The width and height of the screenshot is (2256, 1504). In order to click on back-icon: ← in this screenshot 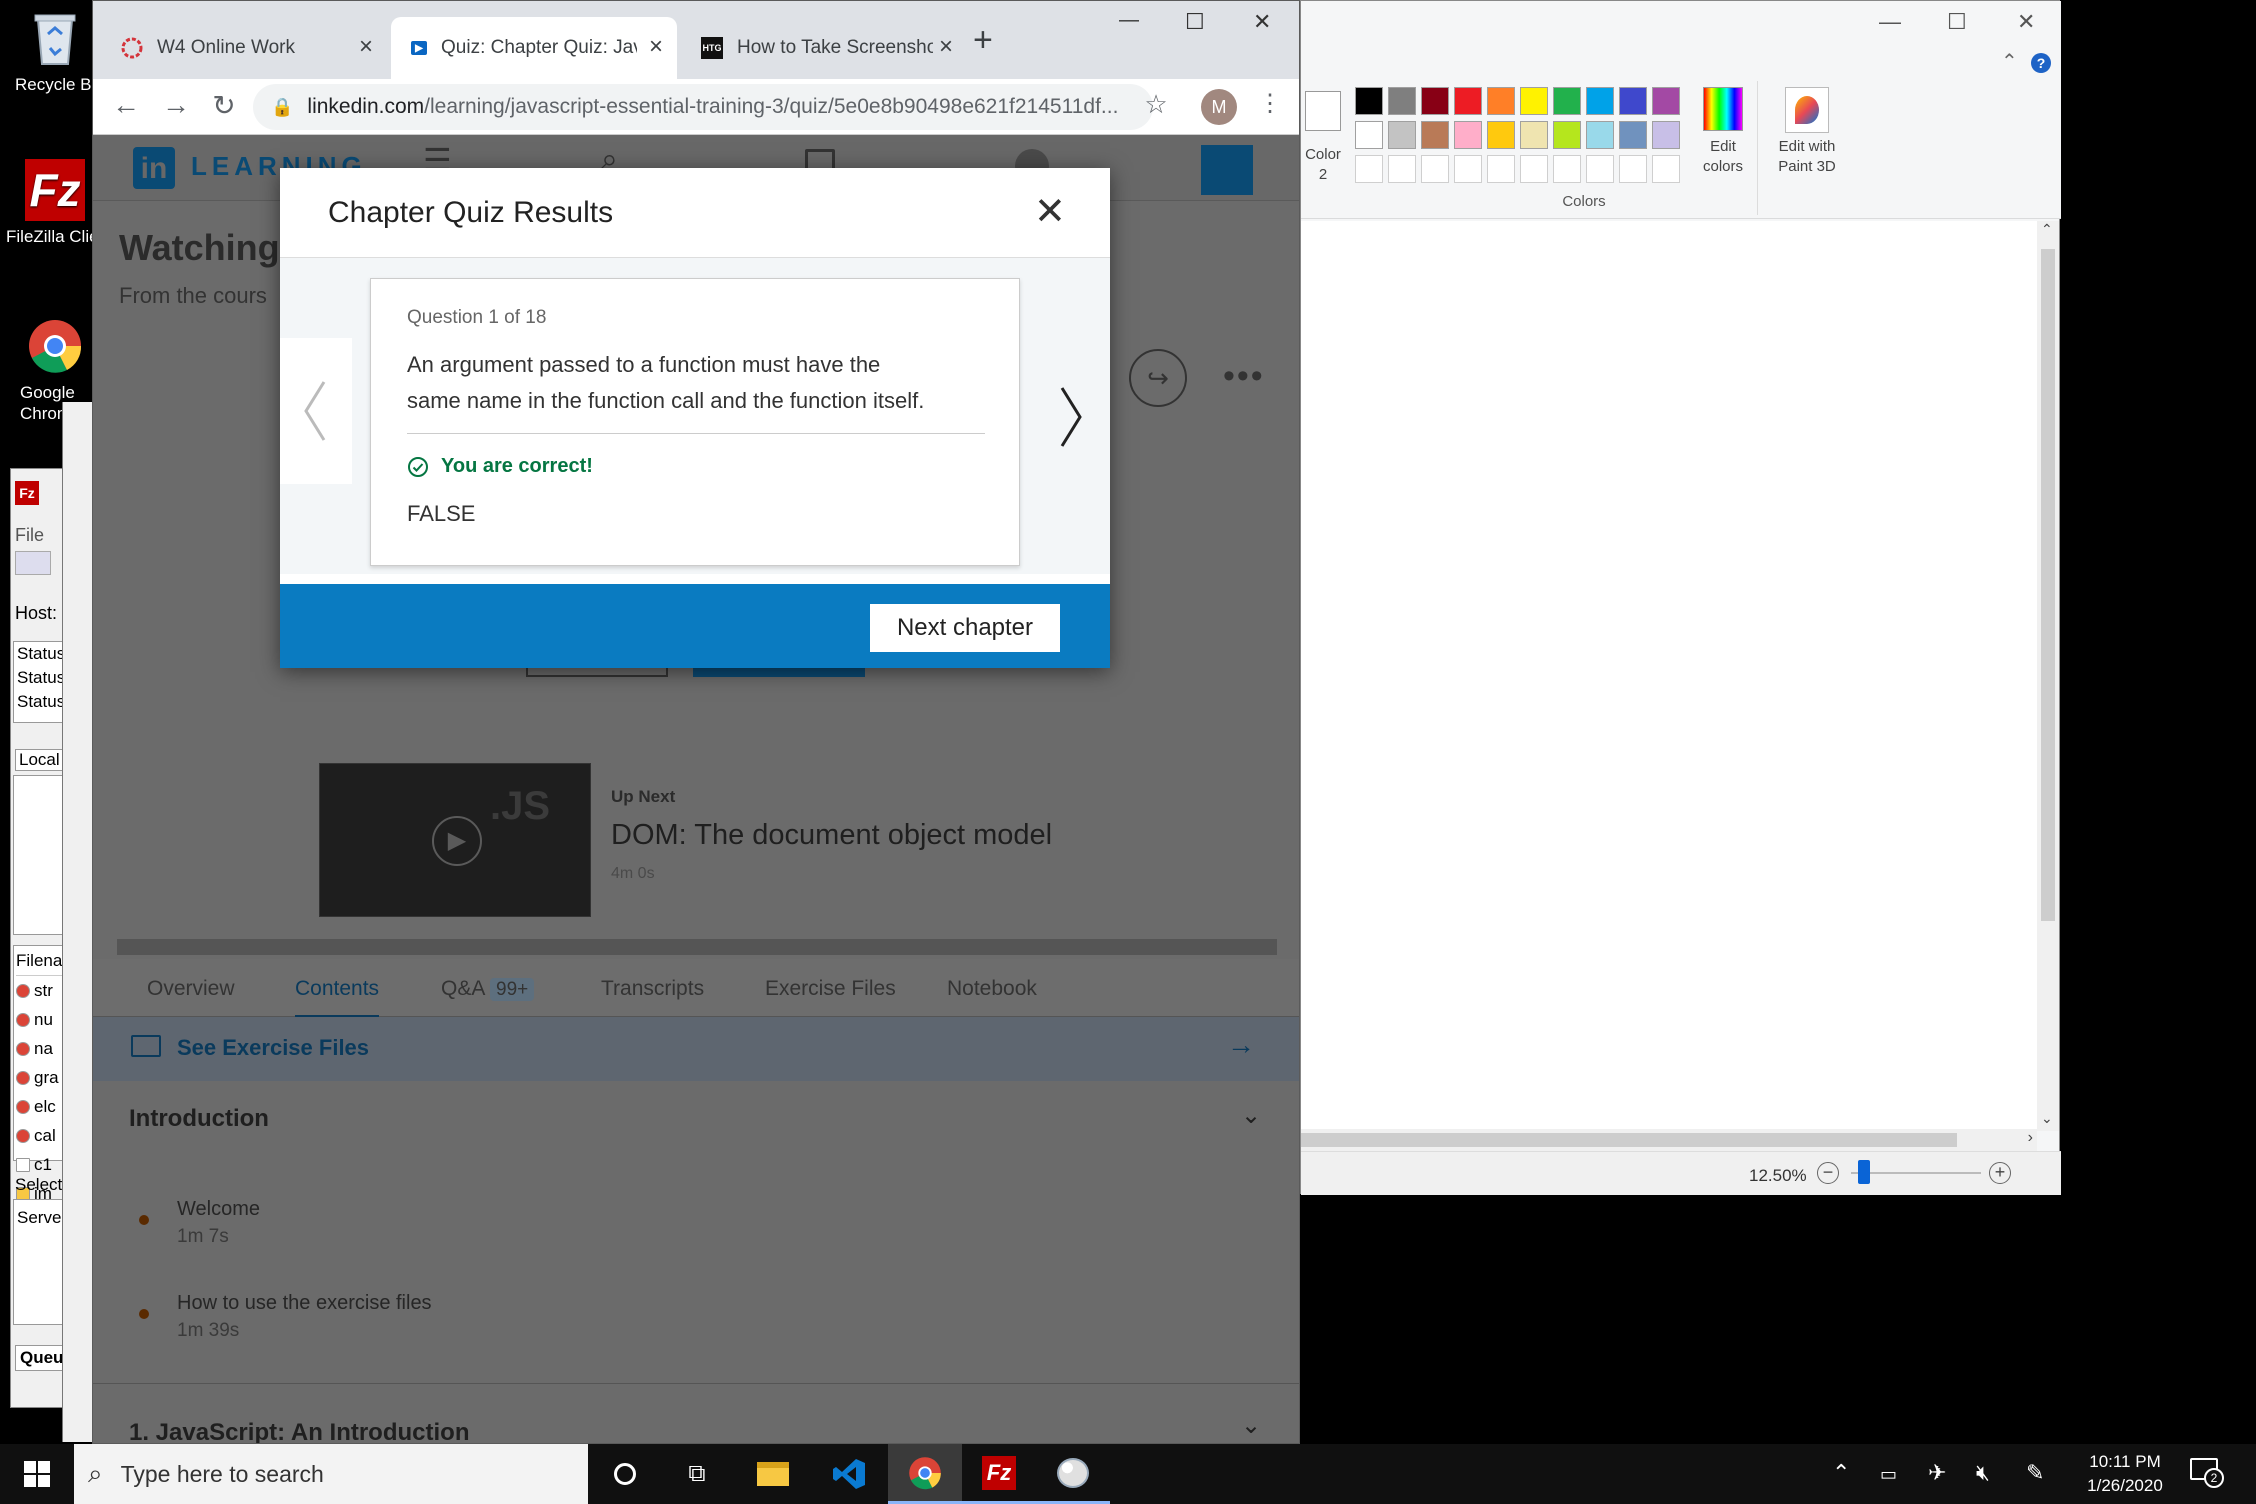, I will do `click(126, 105)`.